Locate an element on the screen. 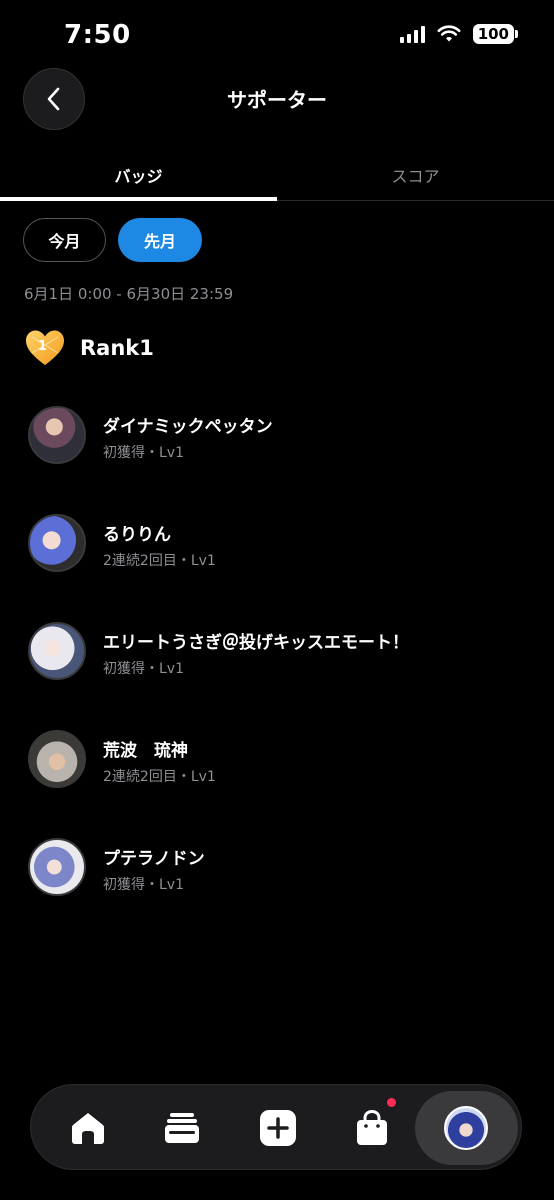  bottom-nav is located at coordinates (276, 1127).